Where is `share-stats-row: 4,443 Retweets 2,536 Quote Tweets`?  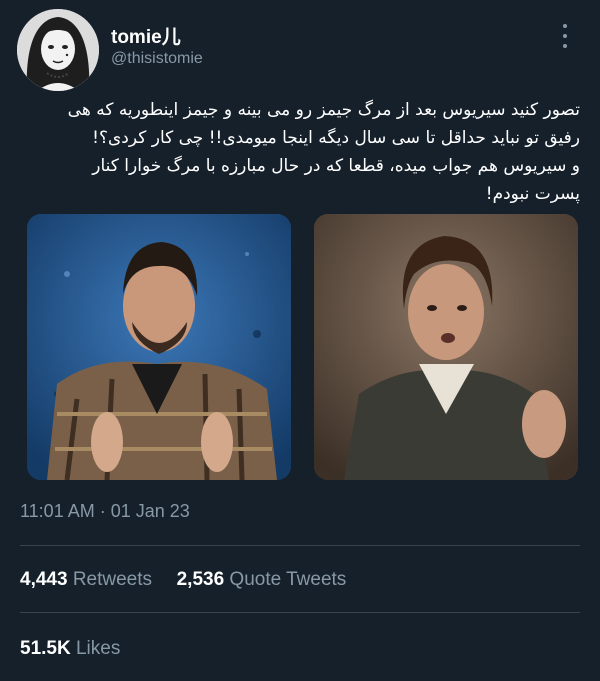
share-stats-row: 4,443 Retweets 2,536 Quote Tweets is located at coordinates (183, 580).